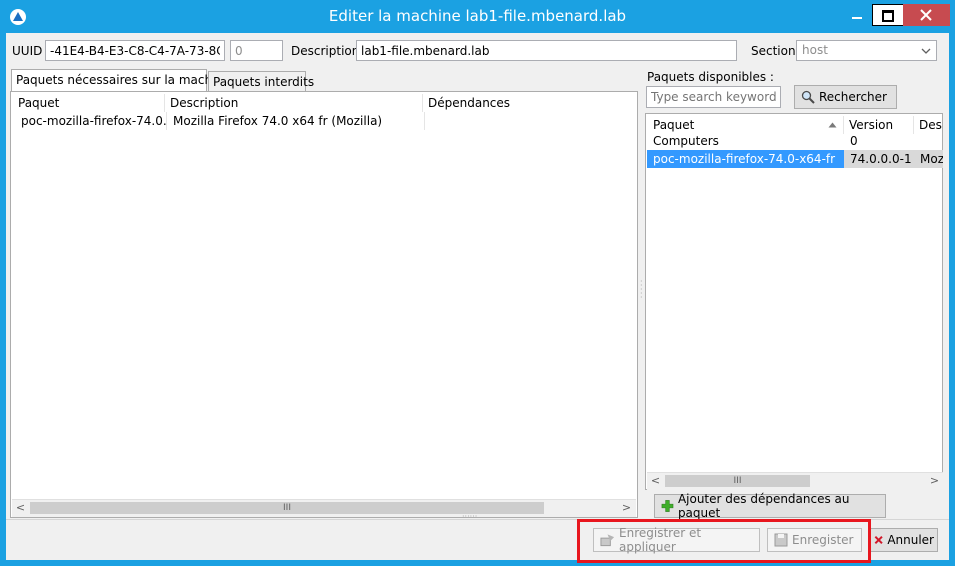 The width and height of the screenshot is (955, 566). I want to click on horizontal-splitter: ······, so click(477, 517).